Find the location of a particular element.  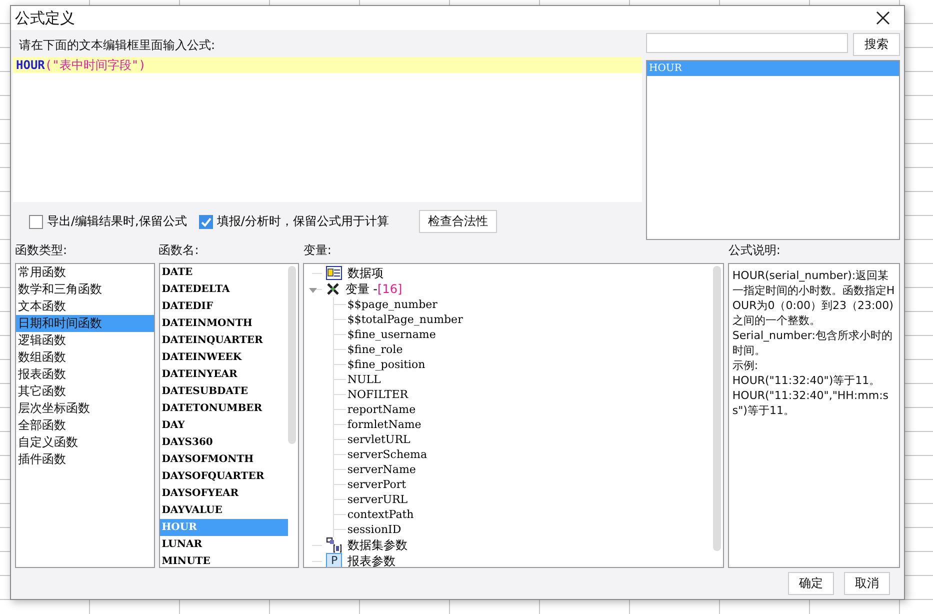

tree-node: 报表参数 is located at coordinates (371, 559).